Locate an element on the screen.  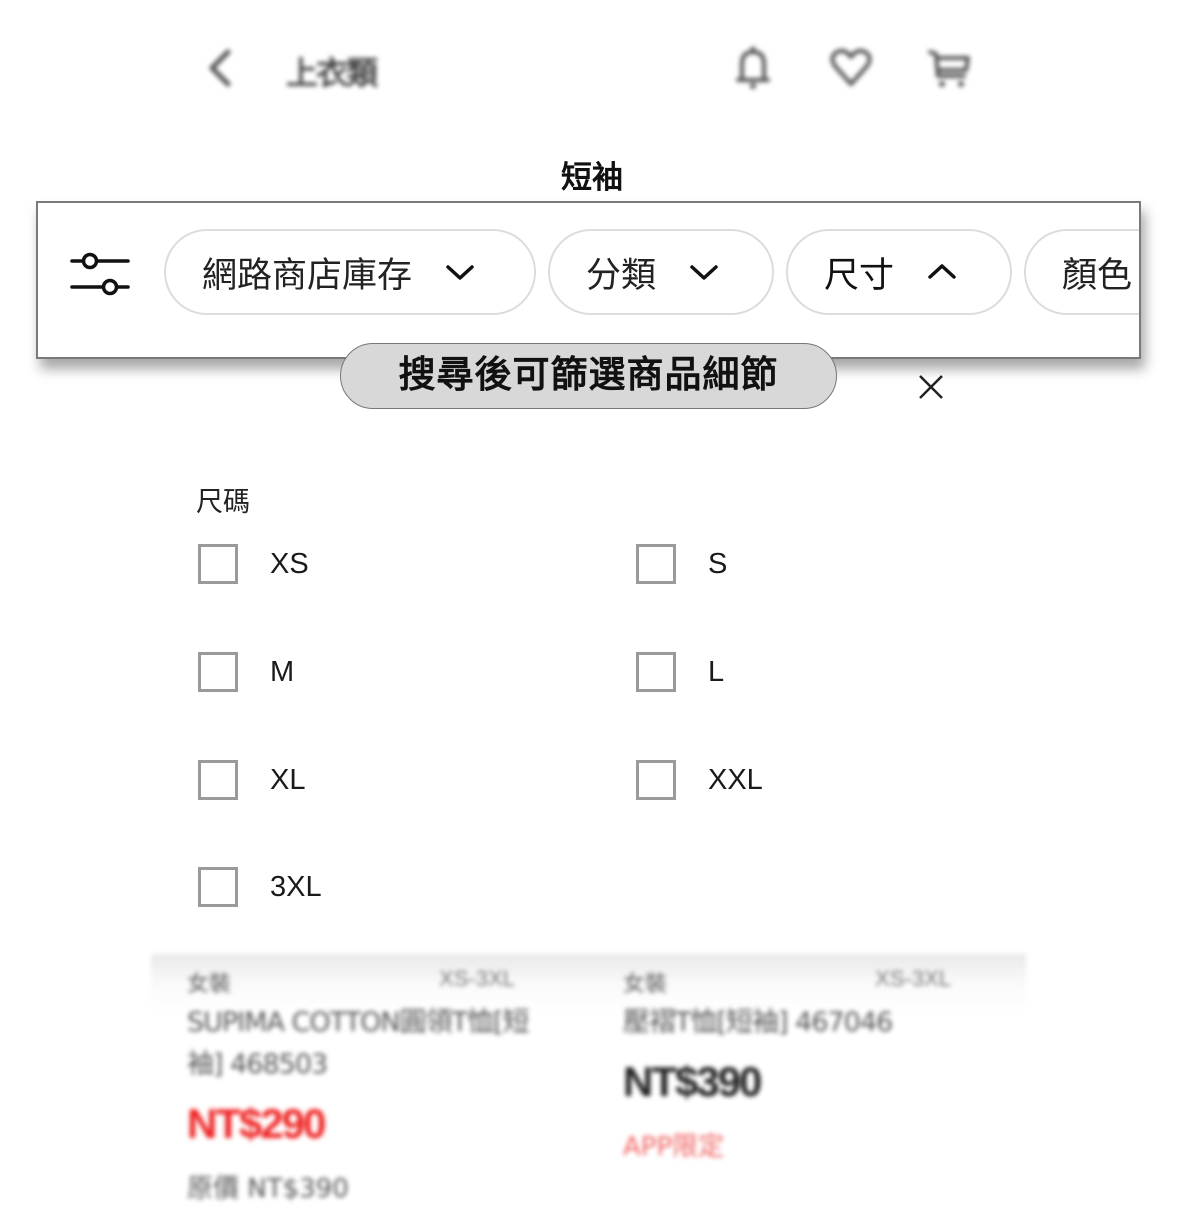
size-option-m: M is located at coordinates (246, 672).